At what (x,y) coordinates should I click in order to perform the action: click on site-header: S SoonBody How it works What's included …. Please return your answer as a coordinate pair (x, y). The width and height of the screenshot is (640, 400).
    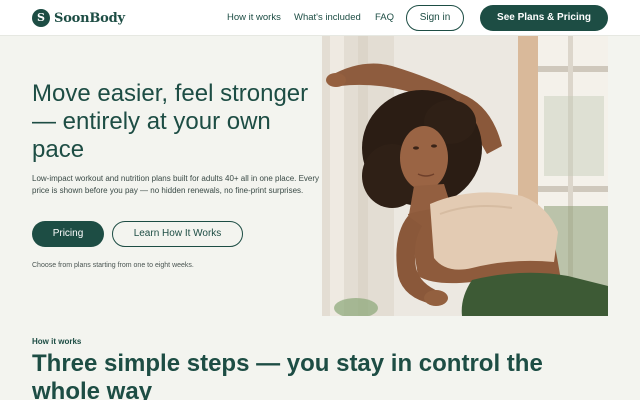
    Looking at the image, I should click on (320, 18).